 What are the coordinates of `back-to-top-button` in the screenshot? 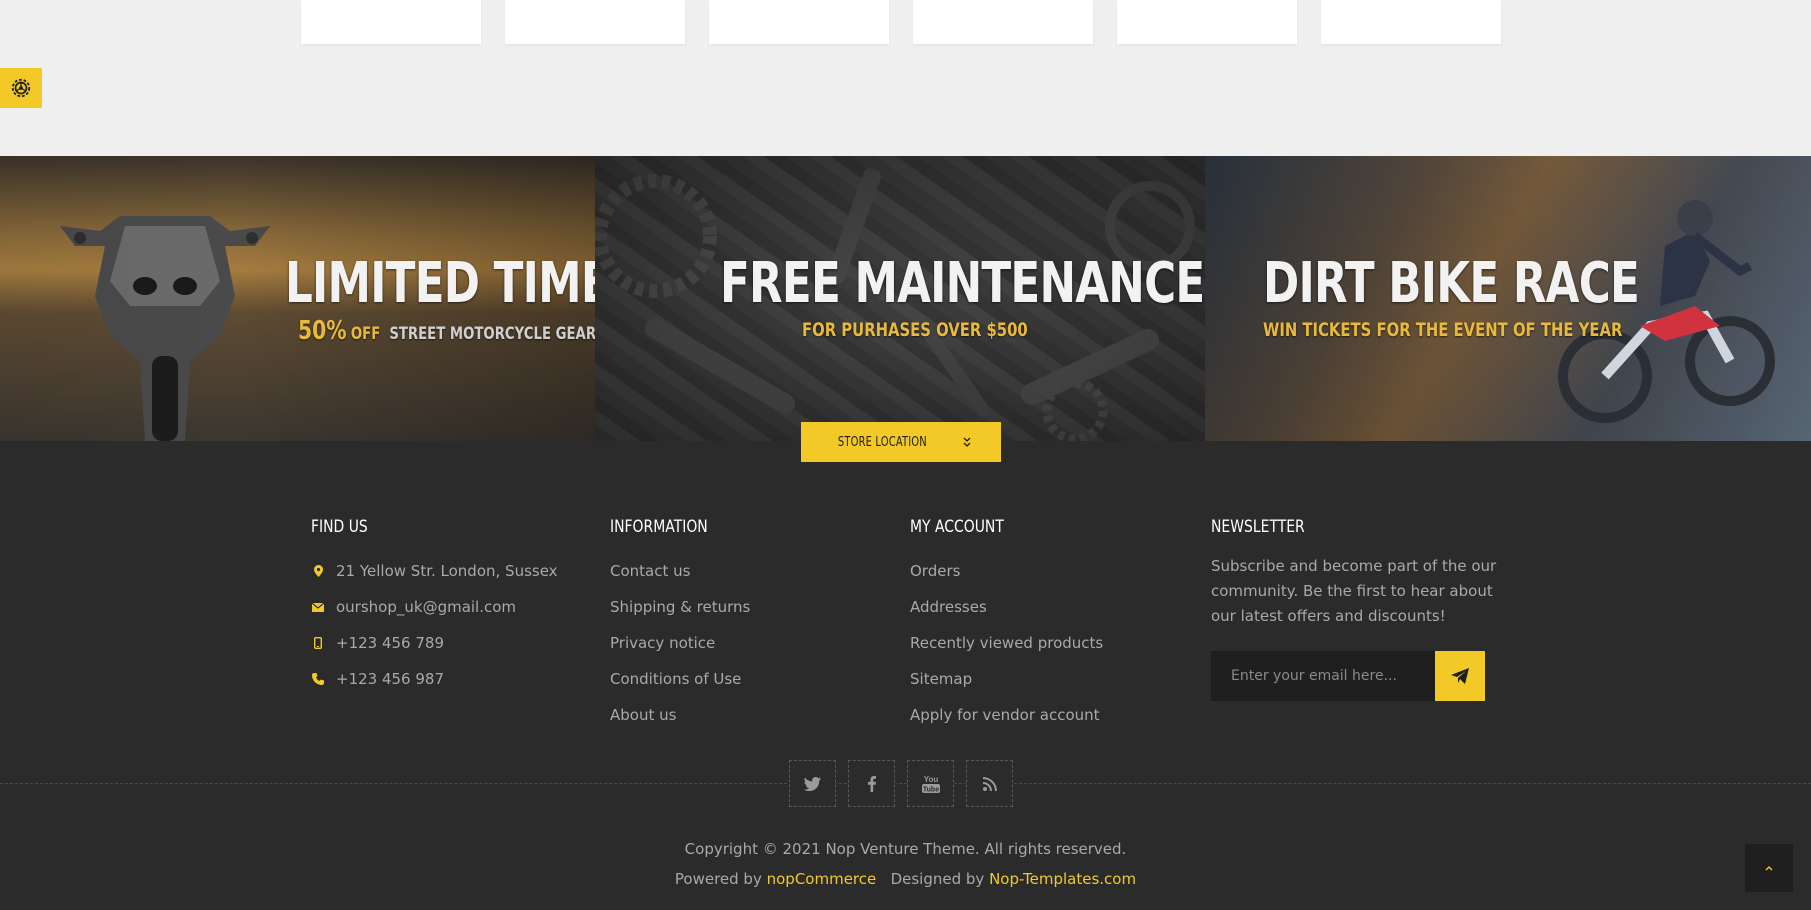 It's located at (1769, 868).